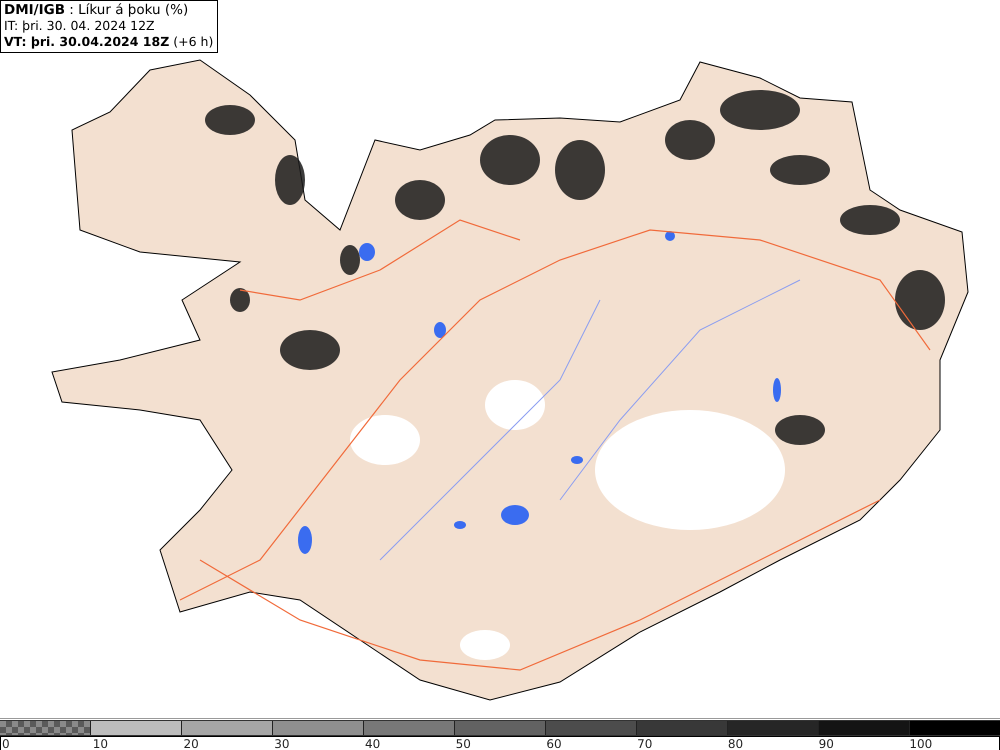 This screenshot has height=750, width=1000. What do you see at coordinates (735, 743) in the screenshot?
I see `scale-tick-label: 80` at bounding box center [735, 743].